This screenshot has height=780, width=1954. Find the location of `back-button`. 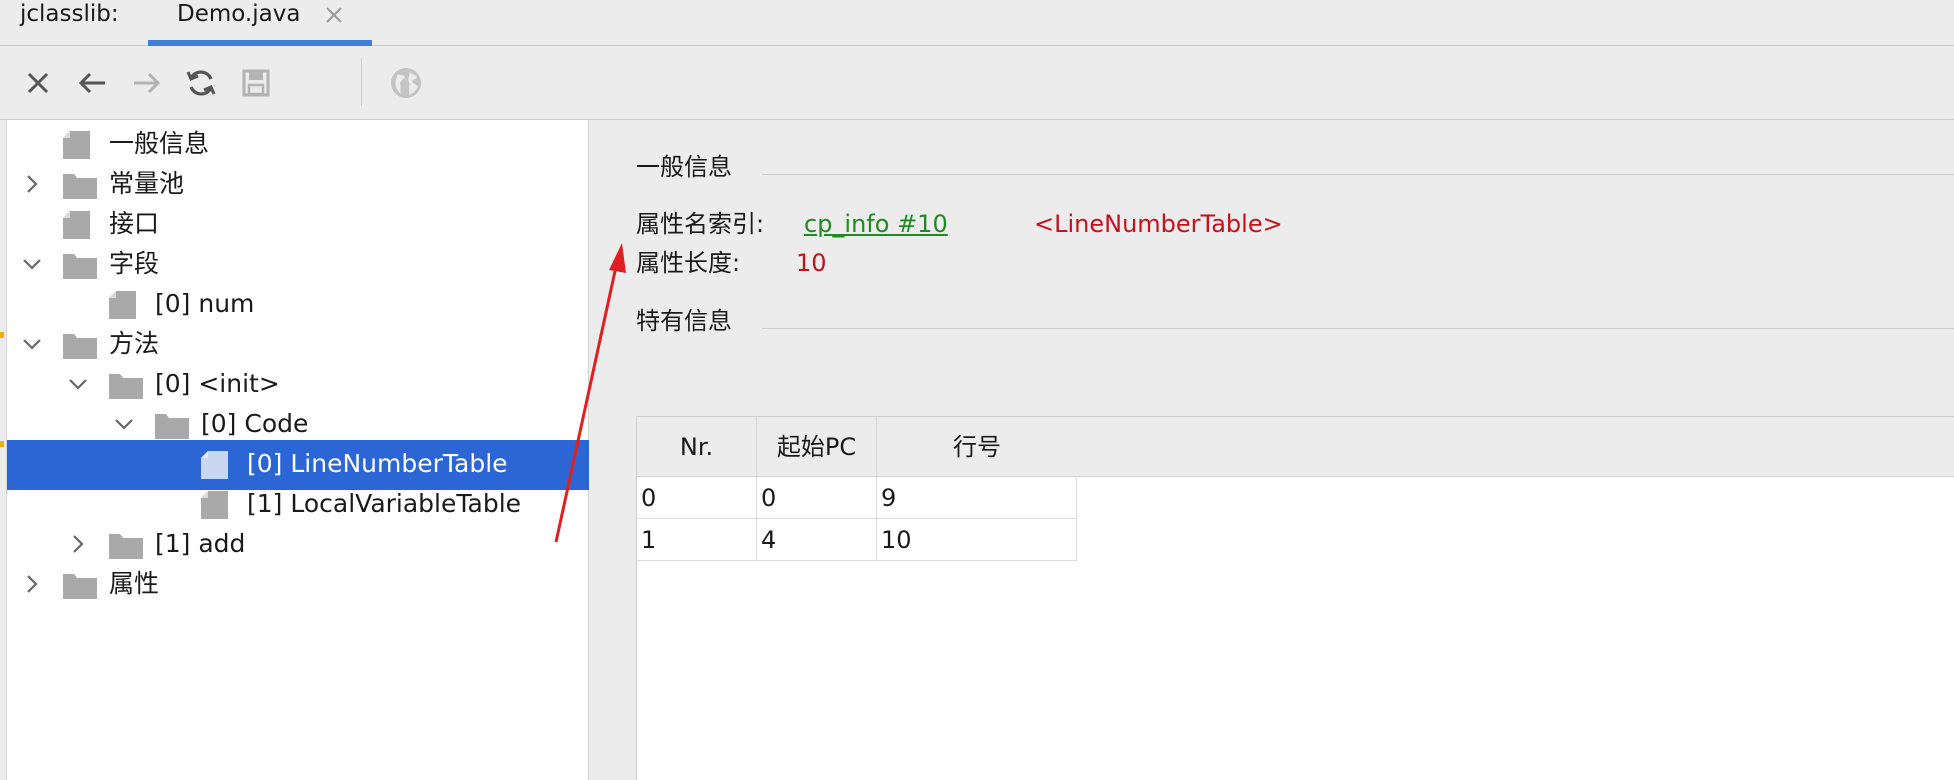

back-button is located at coordinates (92, 83).